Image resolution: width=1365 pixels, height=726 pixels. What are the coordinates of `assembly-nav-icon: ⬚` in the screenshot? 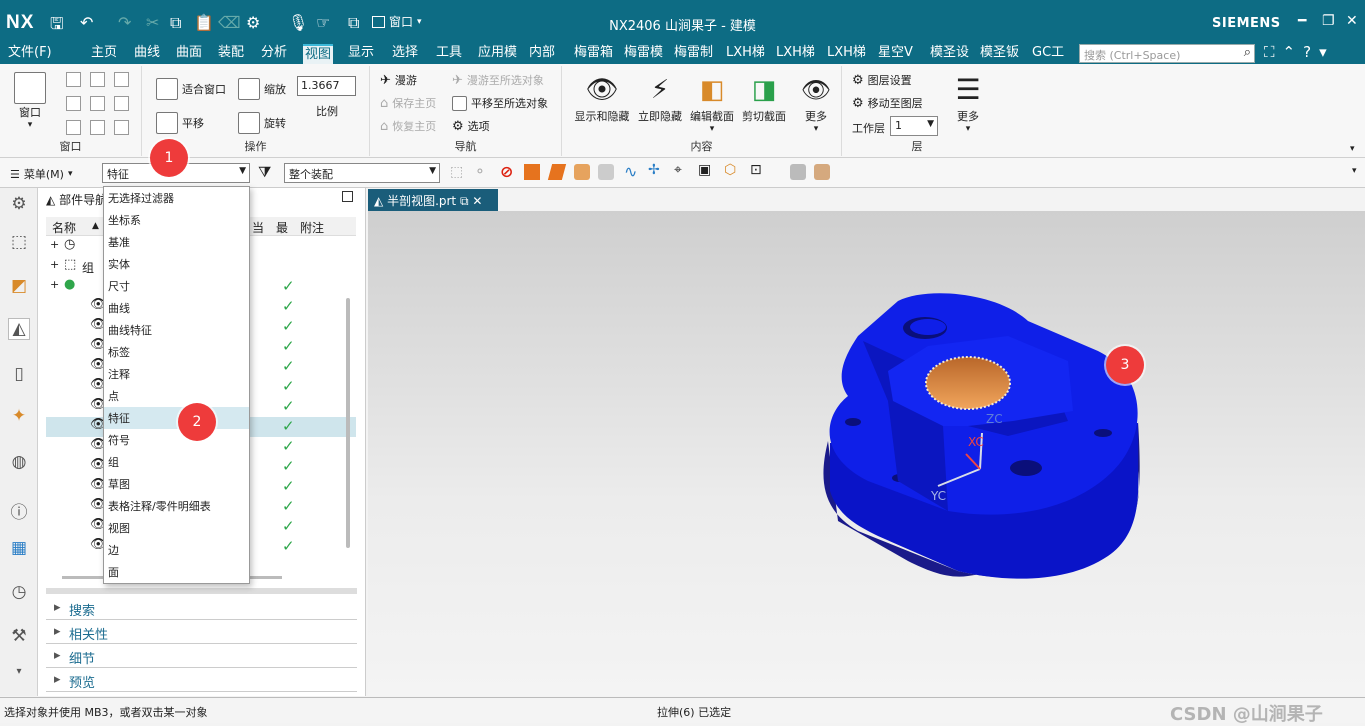 It's located at (19, 243).